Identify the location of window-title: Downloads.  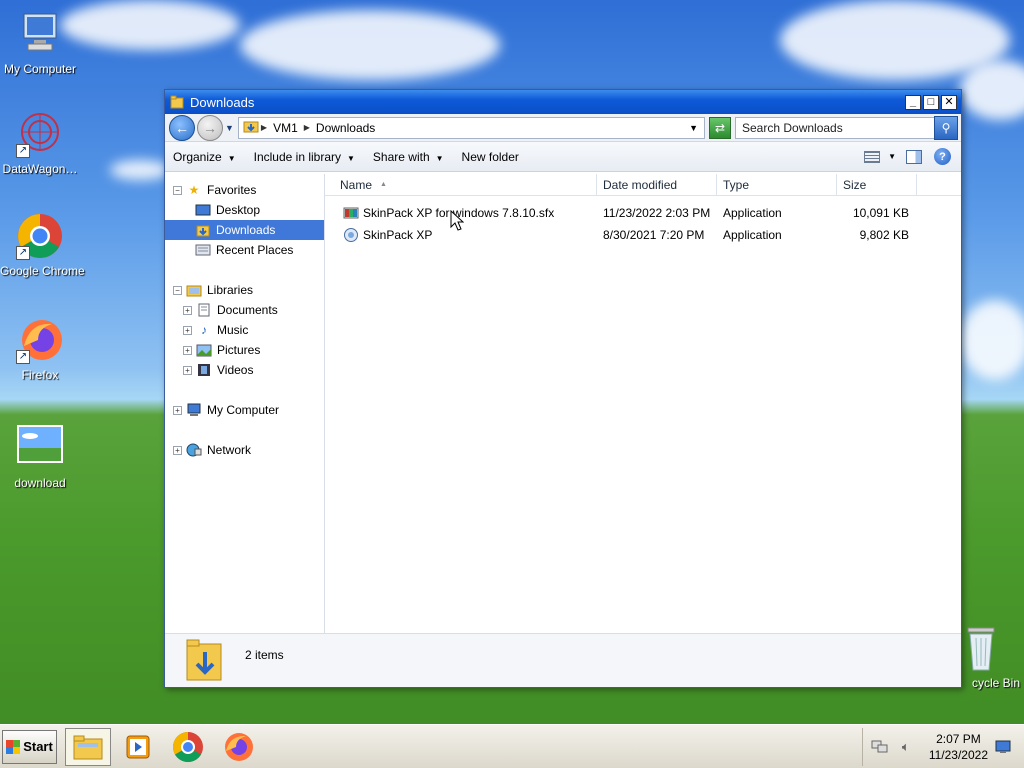
(222, 102).